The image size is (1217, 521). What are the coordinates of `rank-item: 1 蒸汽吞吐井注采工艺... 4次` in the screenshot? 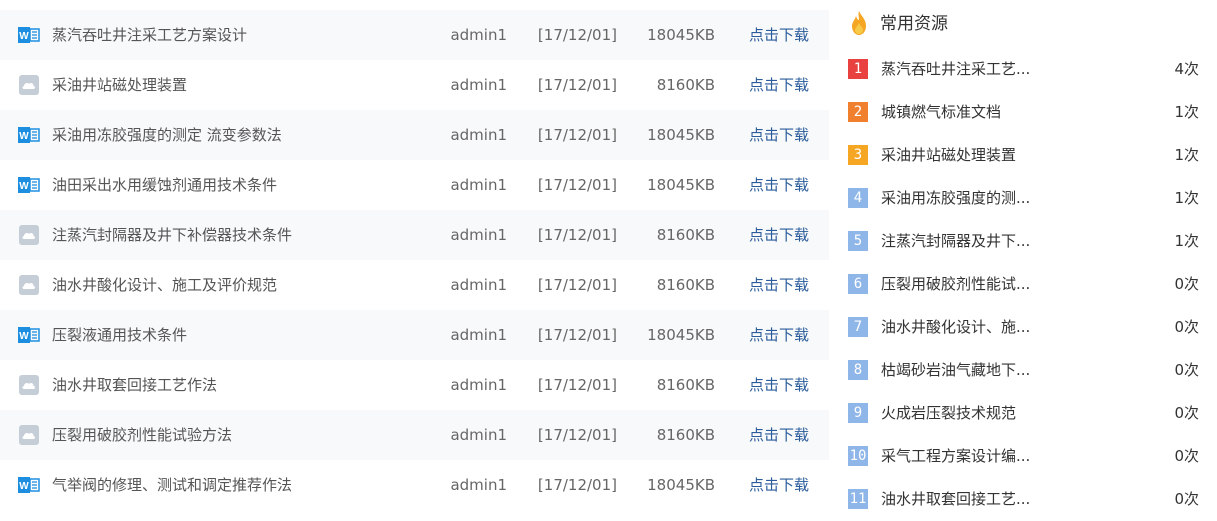 It's located at (1028, 69).